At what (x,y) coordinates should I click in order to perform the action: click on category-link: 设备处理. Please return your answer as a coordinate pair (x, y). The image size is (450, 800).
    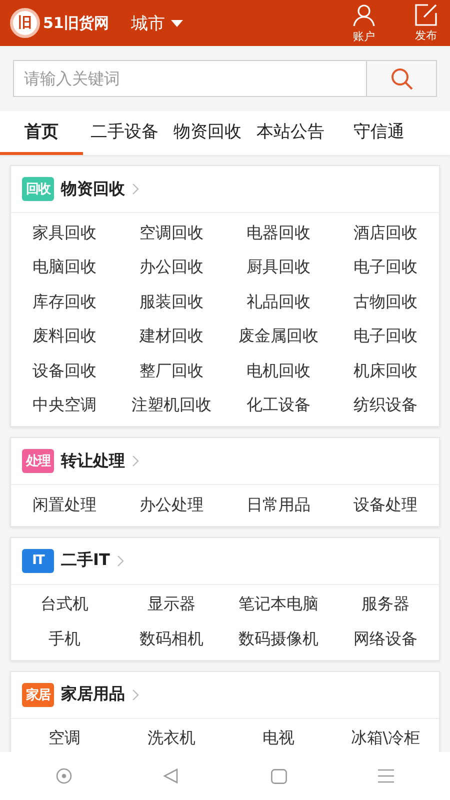
    Looking at the image, I should click on (385, 505).